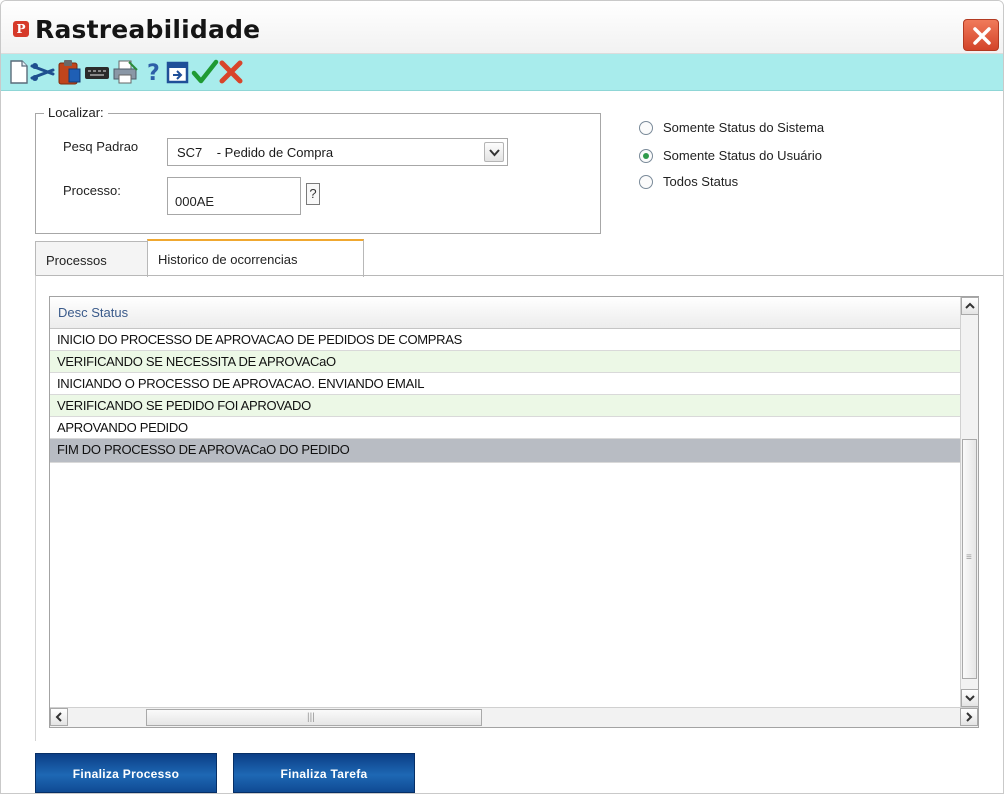 This screenshot has width=1004, height=794. Describe the element at coordinates (76, 112) in the screenshot. I see `localizar-legend: Localizar:` at that location.